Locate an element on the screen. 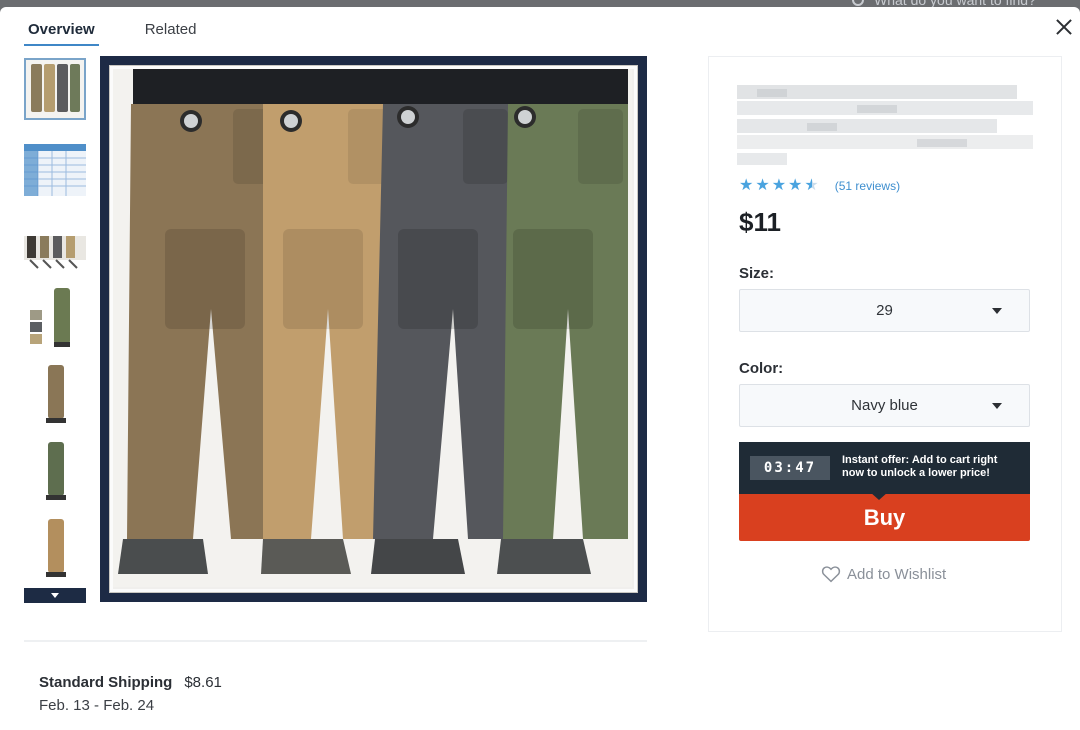  offer-pointer is located at coordinates (879, 496).